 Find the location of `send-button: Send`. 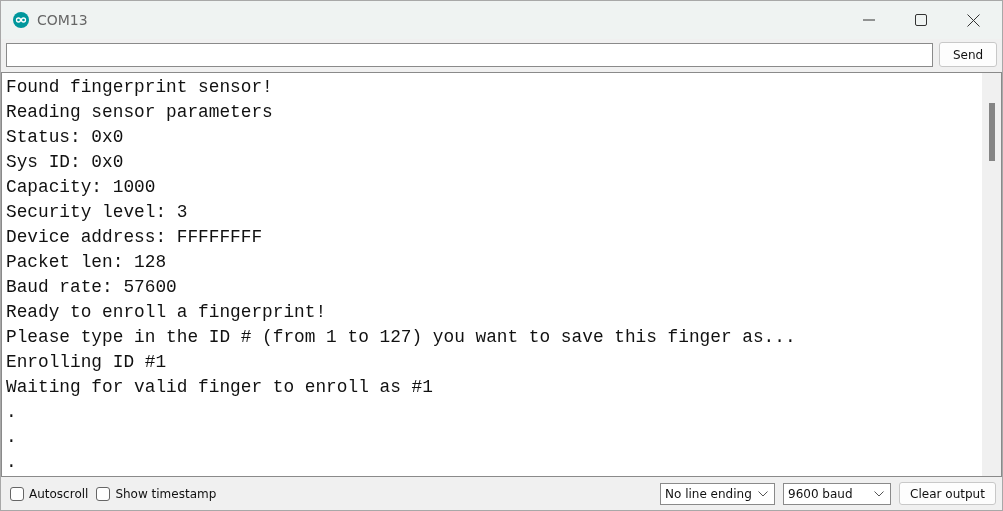

send-button: Send is located at coordinates (968, 54).